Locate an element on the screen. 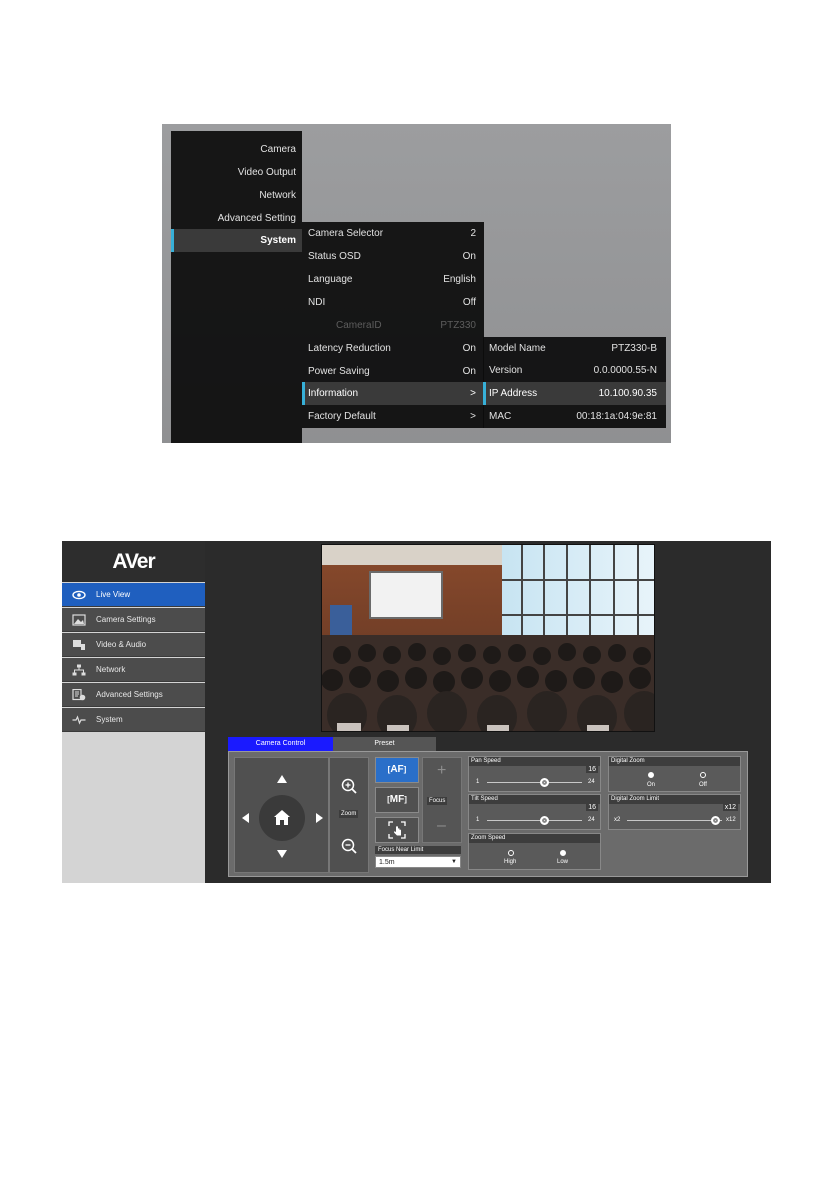 The width and height of the screenshot is (839, 1191). pan-right-icon is located at coordinates (319, 818).